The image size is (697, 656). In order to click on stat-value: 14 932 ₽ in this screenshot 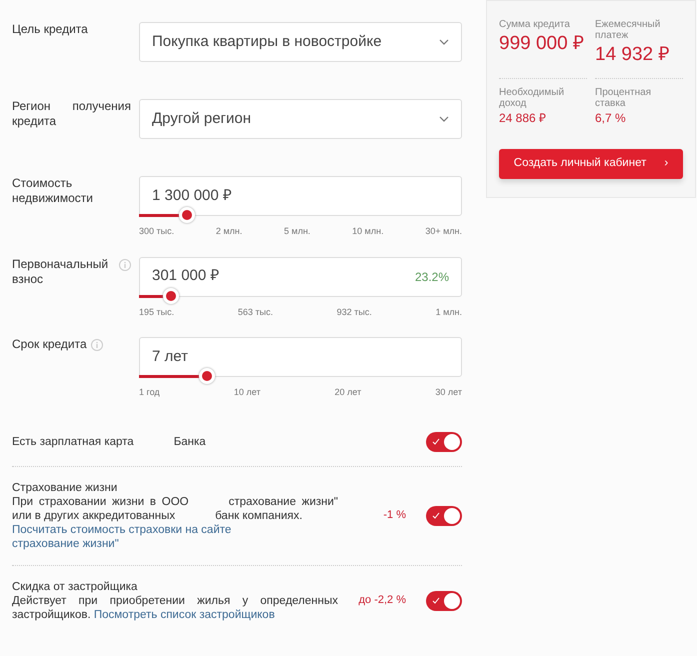, I will do `click(632, 55)`.